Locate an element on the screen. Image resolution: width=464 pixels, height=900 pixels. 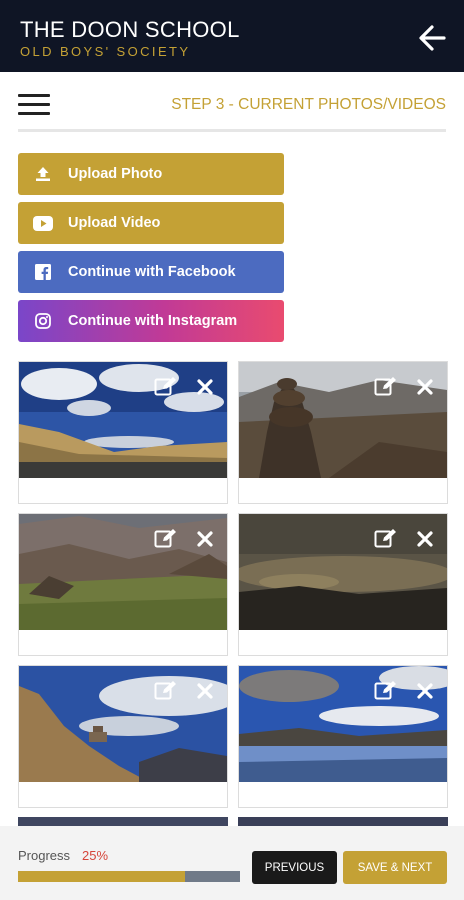
facebook-icon is located at coordinates (43, 272).